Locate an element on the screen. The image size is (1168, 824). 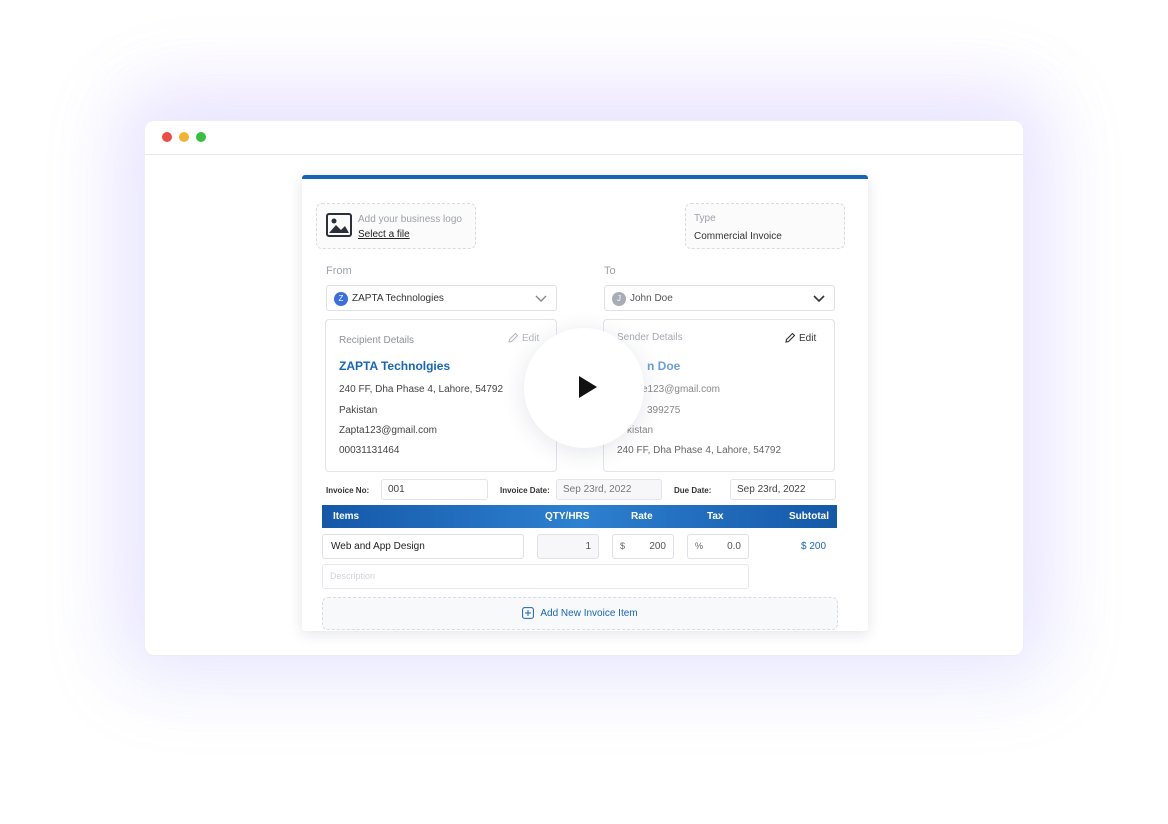
invoice-no-label: Invoice No: is located at coordinates (348, 490).